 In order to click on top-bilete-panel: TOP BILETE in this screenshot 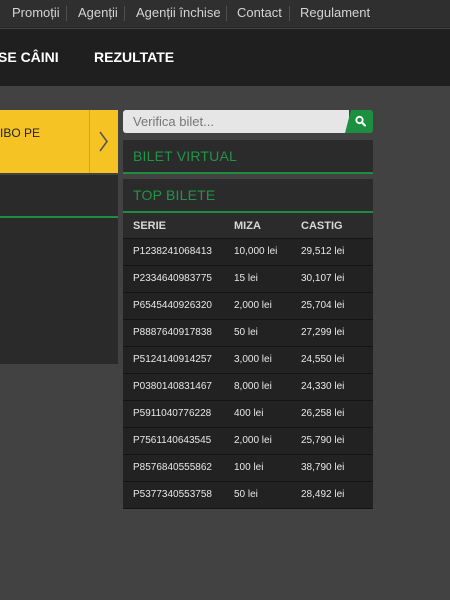, I will do `click(248, 196)`.